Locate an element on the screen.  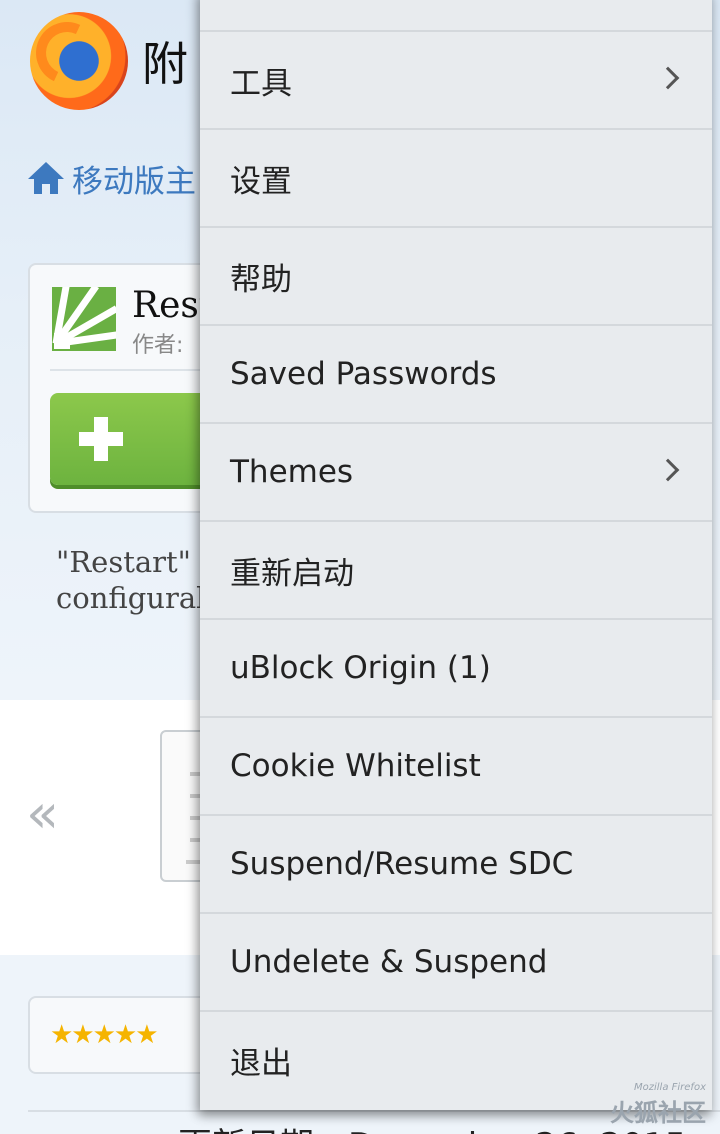
menu-item-suspend-resume-sdc: Suspend/Resume SDC is located at coordinates (456, 863).